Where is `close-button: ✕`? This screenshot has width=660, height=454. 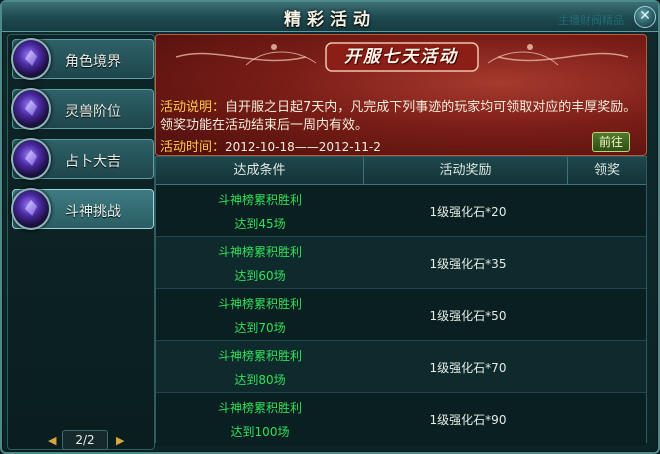
close-button: ✕ is located at coordinates (645, 17).